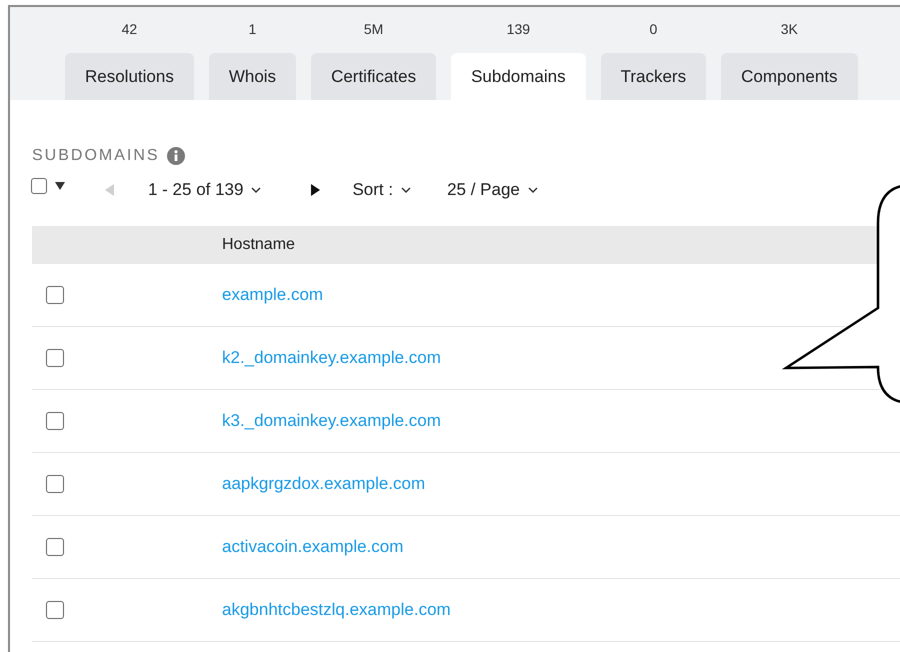 This screenshot has width=900, height=652. What do you see at coordinates (60, 186) in the screenshot?
I see `caret-icon` at bounding box center [60, 186].